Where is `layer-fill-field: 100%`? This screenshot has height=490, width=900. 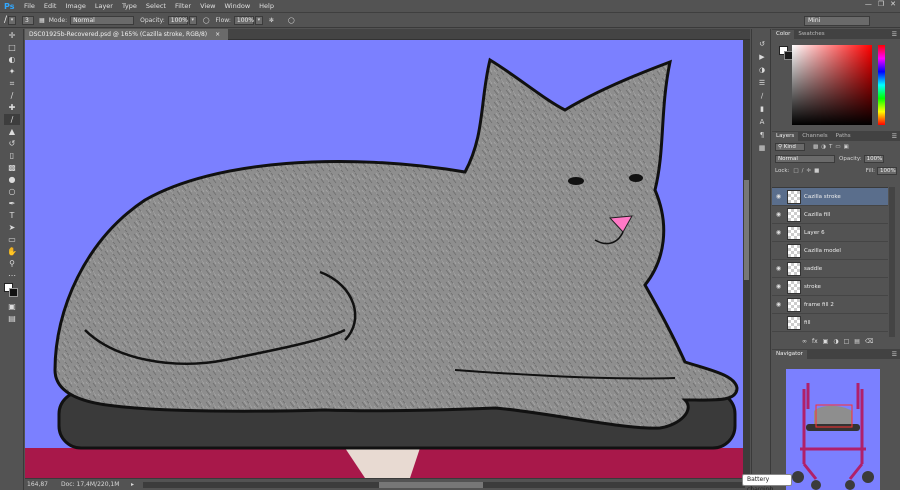 layer-fill-field: 100% is located at coordinates (887, 171).